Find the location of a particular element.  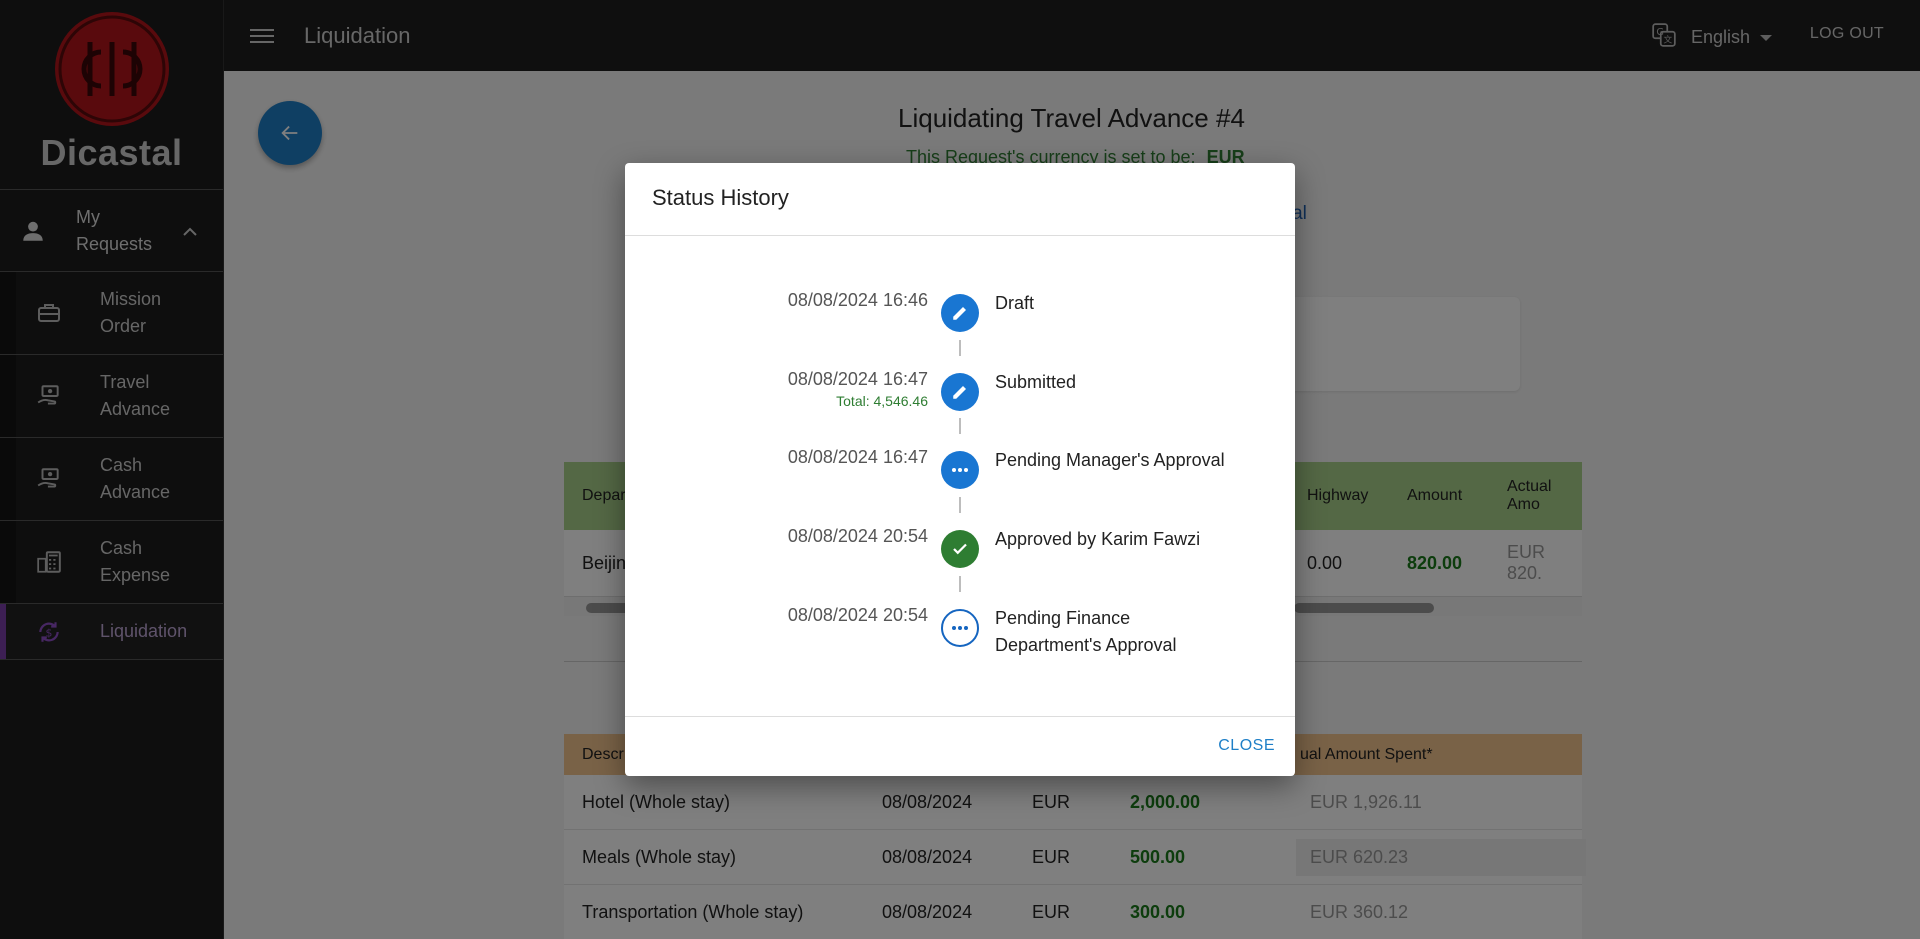

timeline-label: Pending Finance Department's Approval is located at coordinates (1086, 631).